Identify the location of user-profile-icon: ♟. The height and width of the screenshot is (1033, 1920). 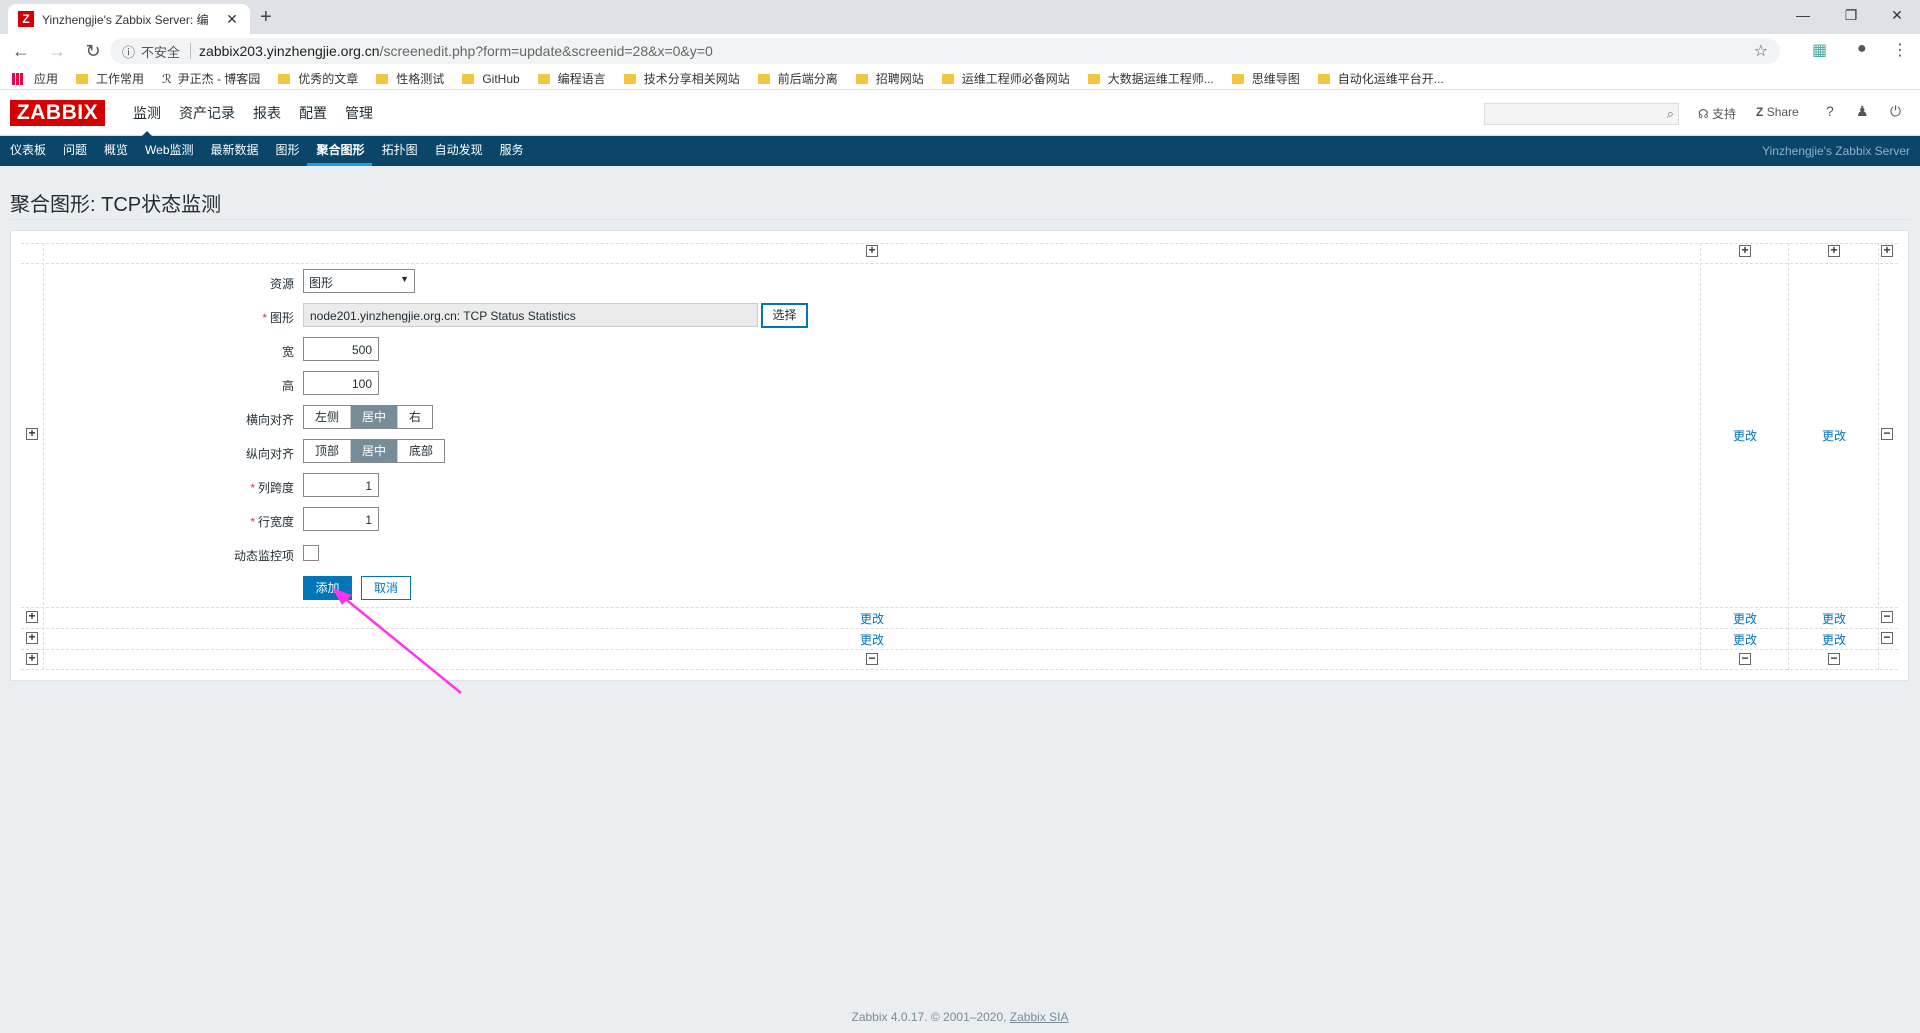
(1862, 111).